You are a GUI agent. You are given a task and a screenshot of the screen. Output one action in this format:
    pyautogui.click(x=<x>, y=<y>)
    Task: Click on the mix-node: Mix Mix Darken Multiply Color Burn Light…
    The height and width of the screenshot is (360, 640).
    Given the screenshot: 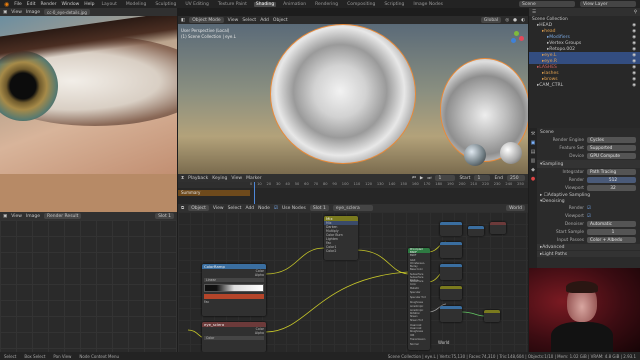 What is the action you would take?
    pyautogui.click(x=341, y=238)
    